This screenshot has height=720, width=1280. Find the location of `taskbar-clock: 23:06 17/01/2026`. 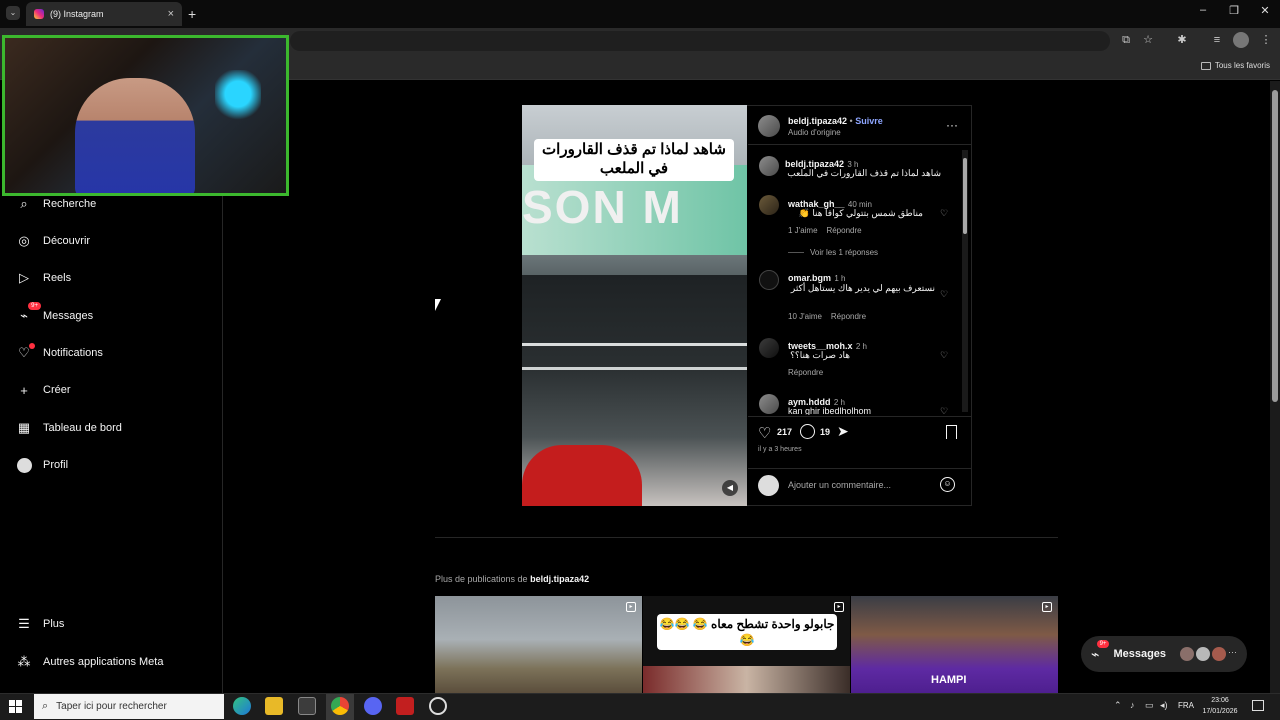

taskbar-clock: 23:06 17/01/2026 is located at coordinates (1220, 706).